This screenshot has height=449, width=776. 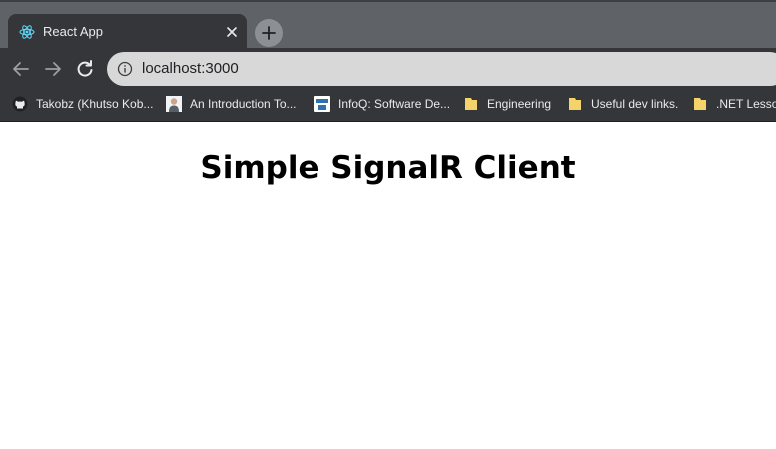 I want to click on github-icon, so click(x=20, y=104).